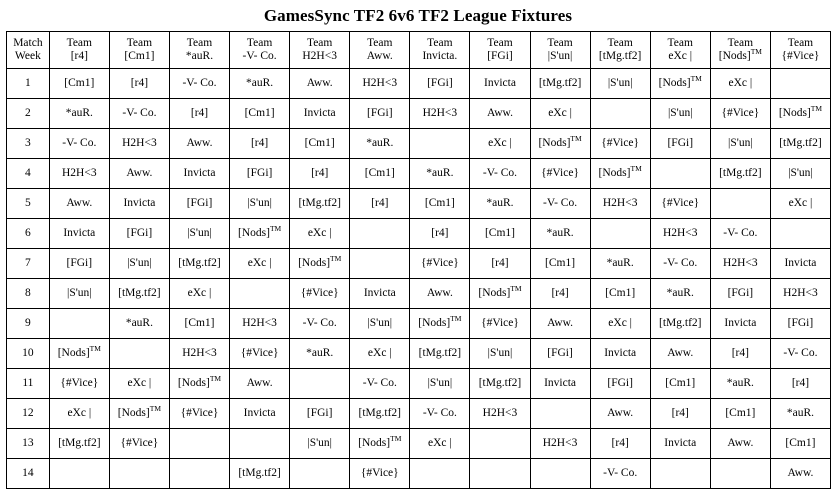 The height and width of the screenshot is (503, 836). I want to click on header-line-1: Match, so click(28, 42).